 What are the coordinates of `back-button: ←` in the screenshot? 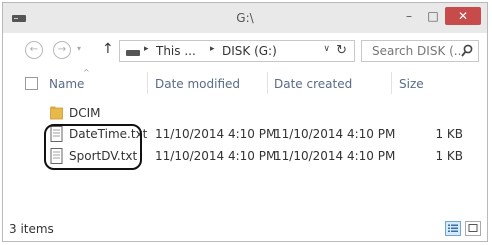 It's located at (34, 50).